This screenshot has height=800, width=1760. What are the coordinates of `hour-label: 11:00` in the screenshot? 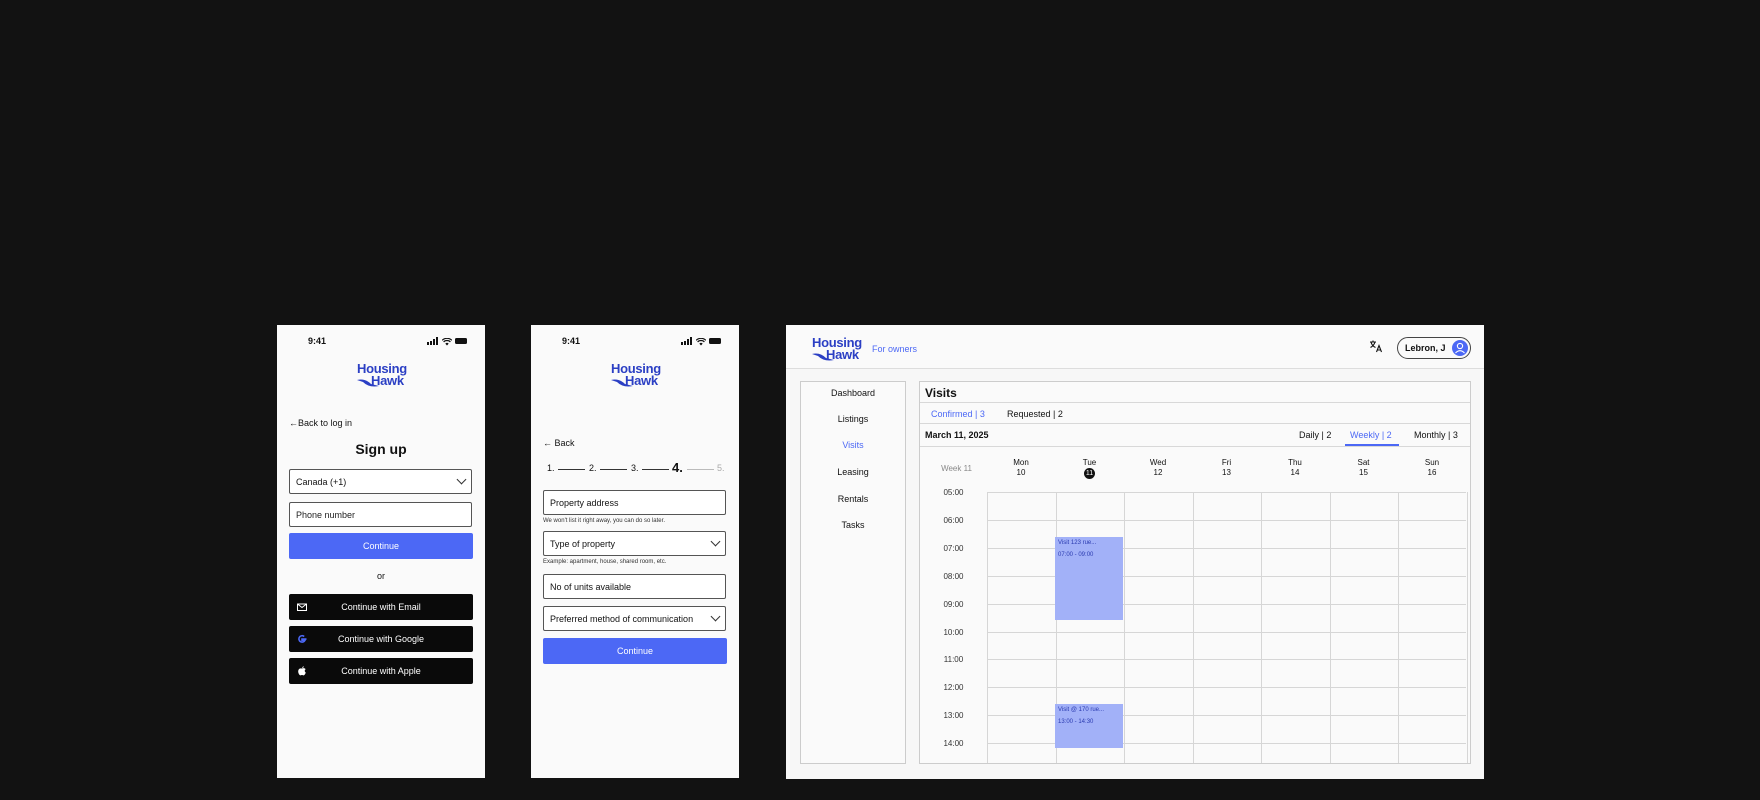 It's located at (953, 660).